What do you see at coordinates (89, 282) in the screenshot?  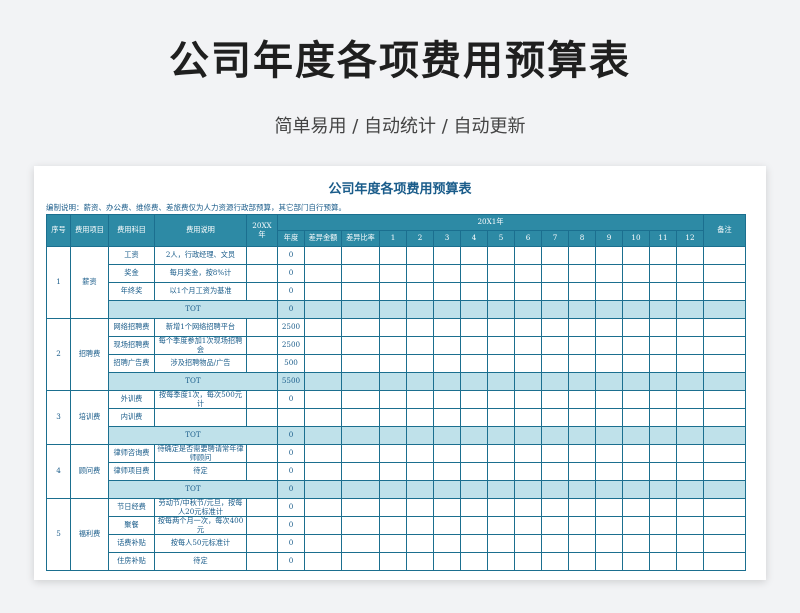 I see `project-cell: 薪资` at bounding box center [89, 282].